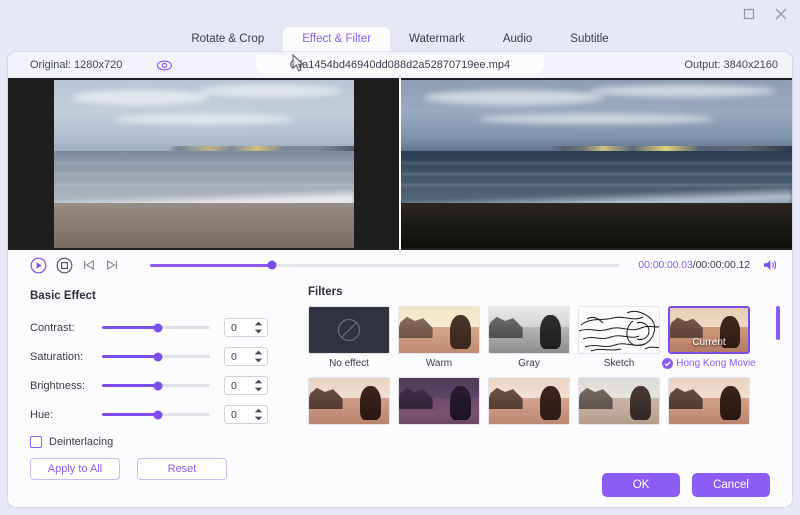 Image resolution: width=800 pixels, height=515 pixels. I want to click on original-video-frame, so click(203, 164).